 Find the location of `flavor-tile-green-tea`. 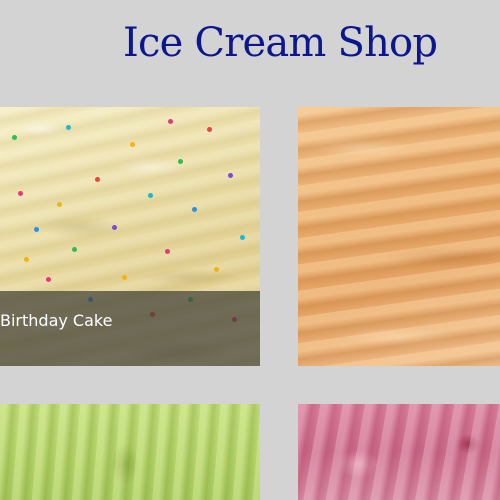

flavor-tile-green-tea is located at coordinates (130, 452).